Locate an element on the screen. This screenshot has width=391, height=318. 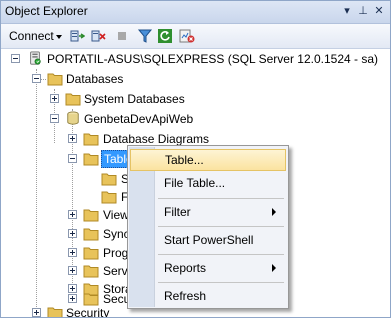
refresh-icon is located at coordinates (165, 36).